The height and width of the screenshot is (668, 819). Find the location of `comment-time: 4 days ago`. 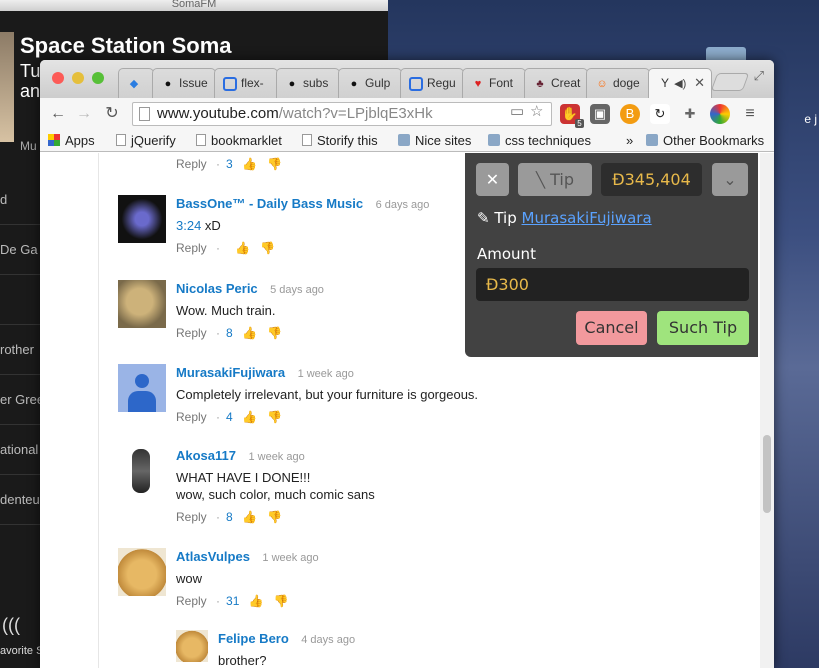

comment-time: 4 days ago is located at coordinates (328, 640).